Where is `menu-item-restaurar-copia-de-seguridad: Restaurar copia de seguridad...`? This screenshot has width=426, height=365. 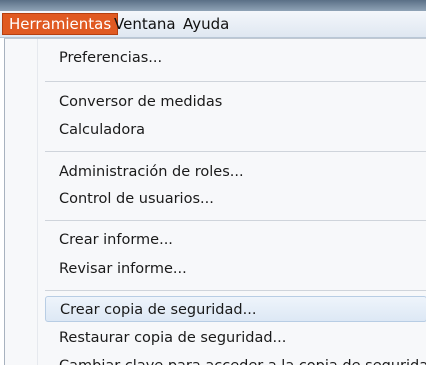
menu-item-restaurar-copia-de-seguridad: Restaurar copia de seguridad... is located at coordinates (172, 338).